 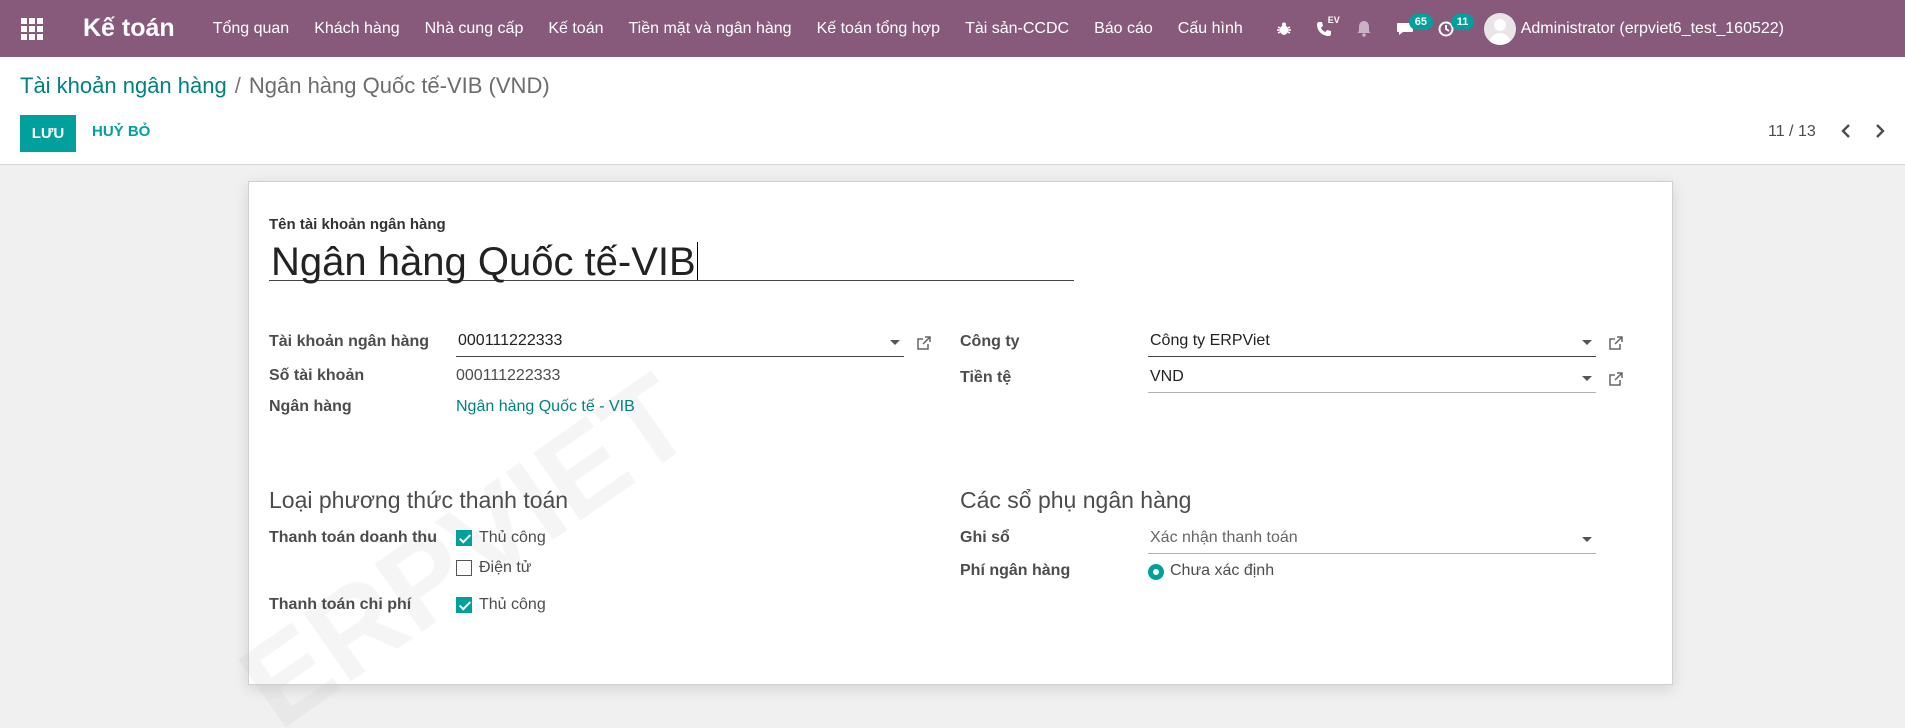 I want to click on chevron-left-icon, so click(x=1846, y=133).